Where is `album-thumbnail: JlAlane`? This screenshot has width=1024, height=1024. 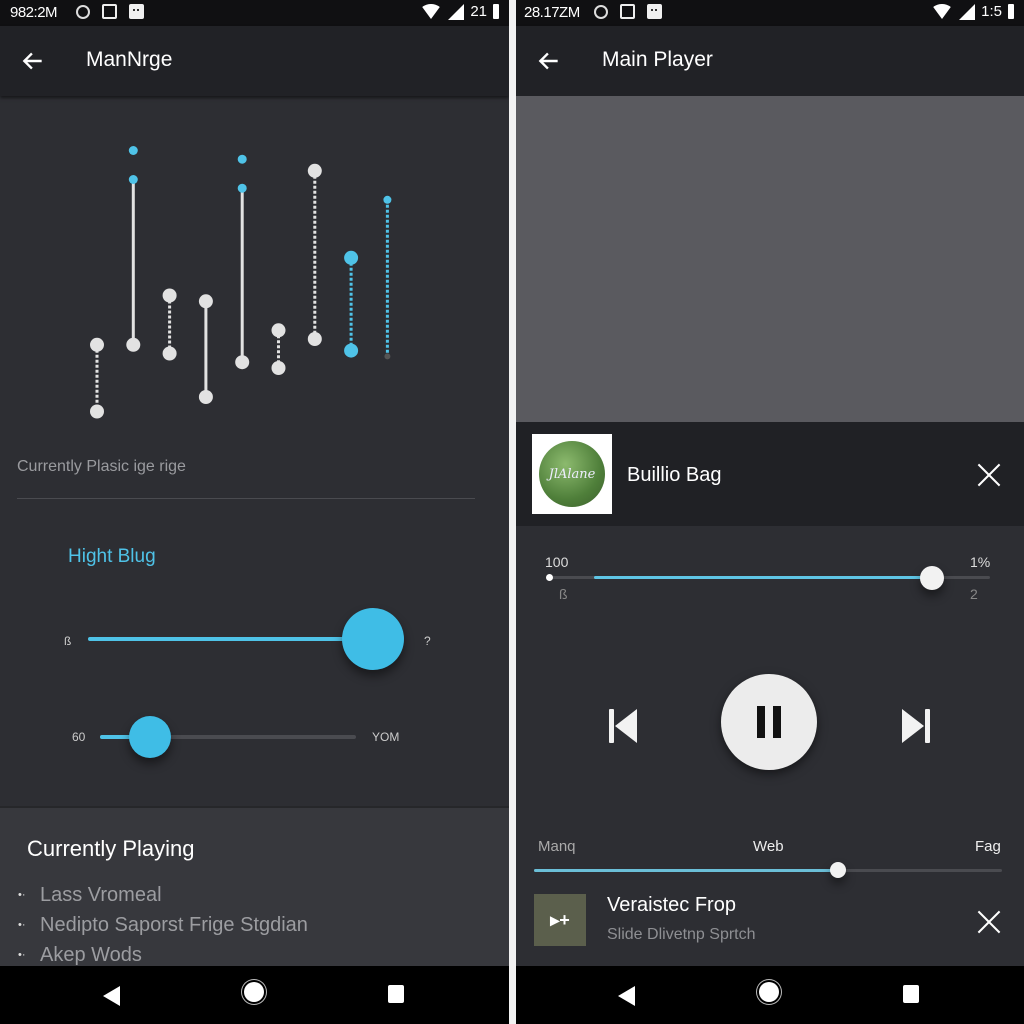 album-thumbnail: JlAlane is located at coordinates (572, 474).